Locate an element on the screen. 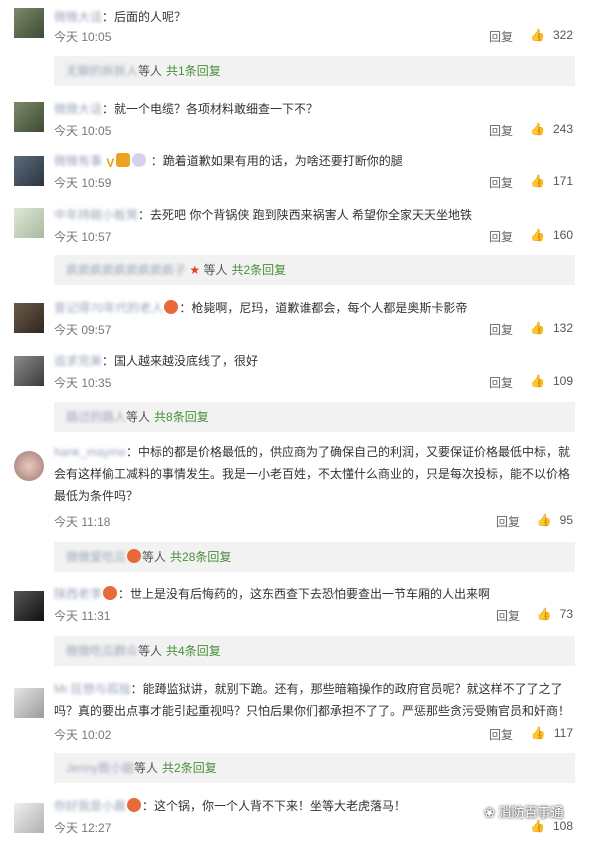 Image resolution: width=593 pixels, height=842 pixels. like-count: 117 is located at coordinates (563, 733).